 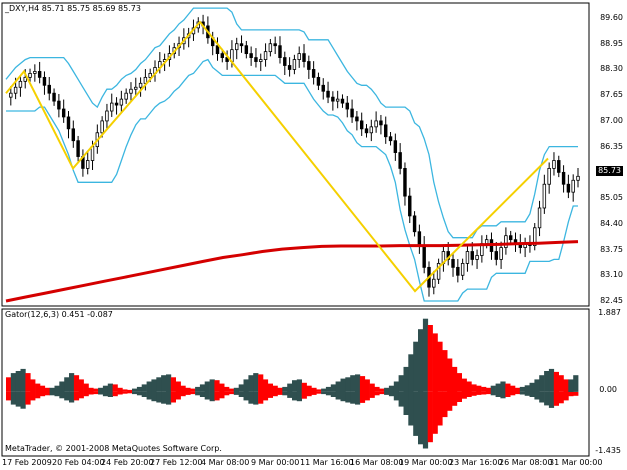 I want to click on time-axis-label: 19 Mar 00:00, so click(x=426, y=462).